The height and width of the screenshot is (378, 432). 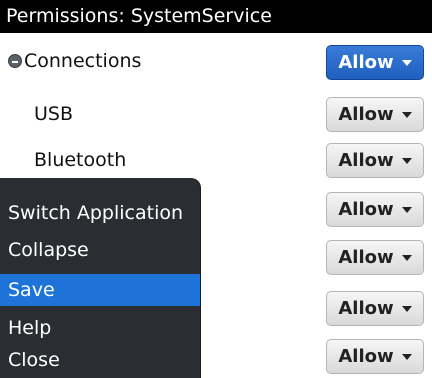 What do you see at coordinates (216, 16) in the screenshot?
I see `window-title: Permissions: SystemService` at bounding box center [216, 16].